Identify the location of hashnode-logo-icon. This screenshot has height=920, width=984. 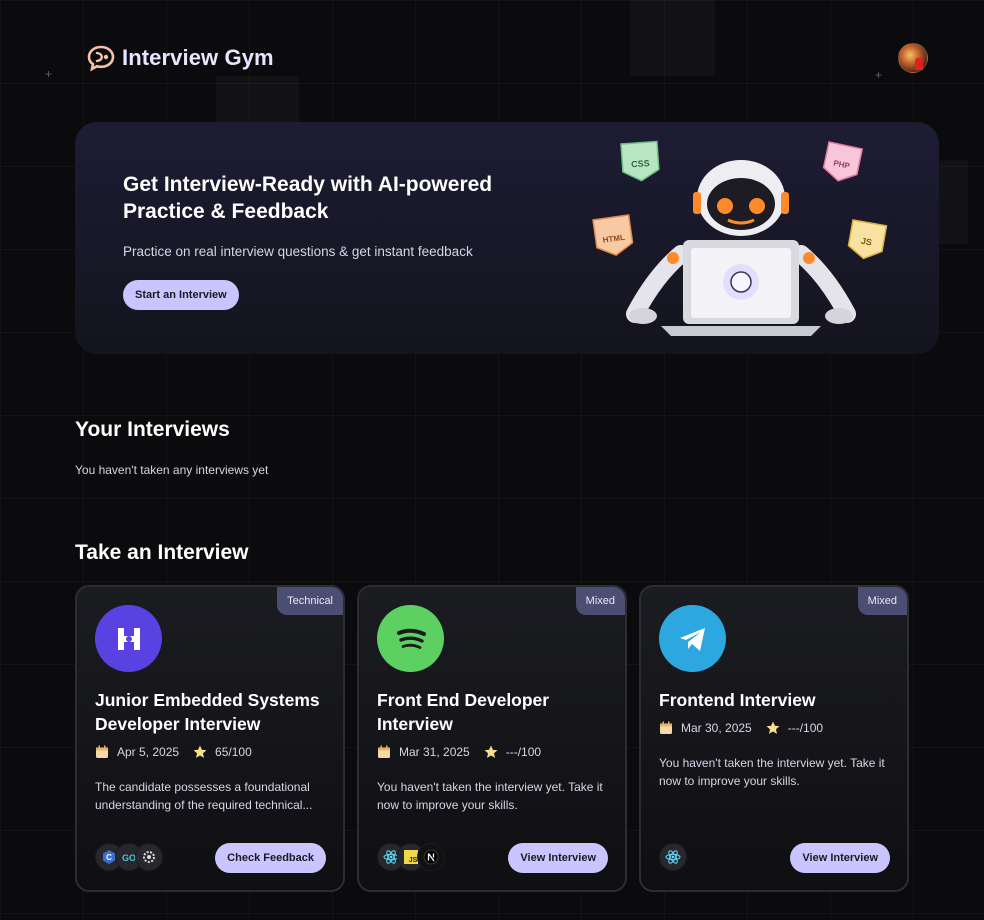
(128, 638).